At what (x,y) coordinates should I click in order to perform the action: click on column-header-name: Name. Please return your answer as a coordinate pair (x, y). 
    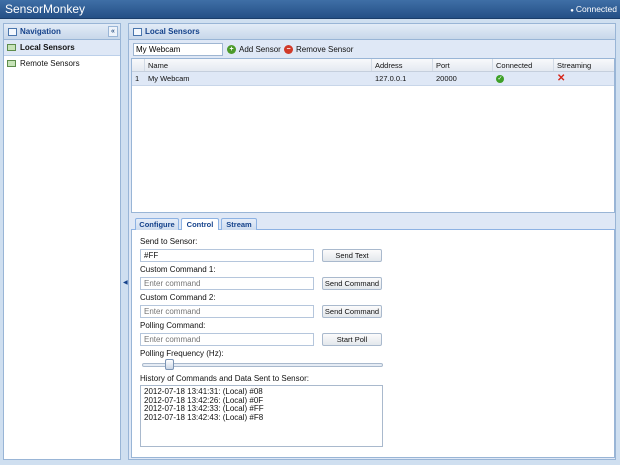
    Looking at the image, I should click on (258, 65).